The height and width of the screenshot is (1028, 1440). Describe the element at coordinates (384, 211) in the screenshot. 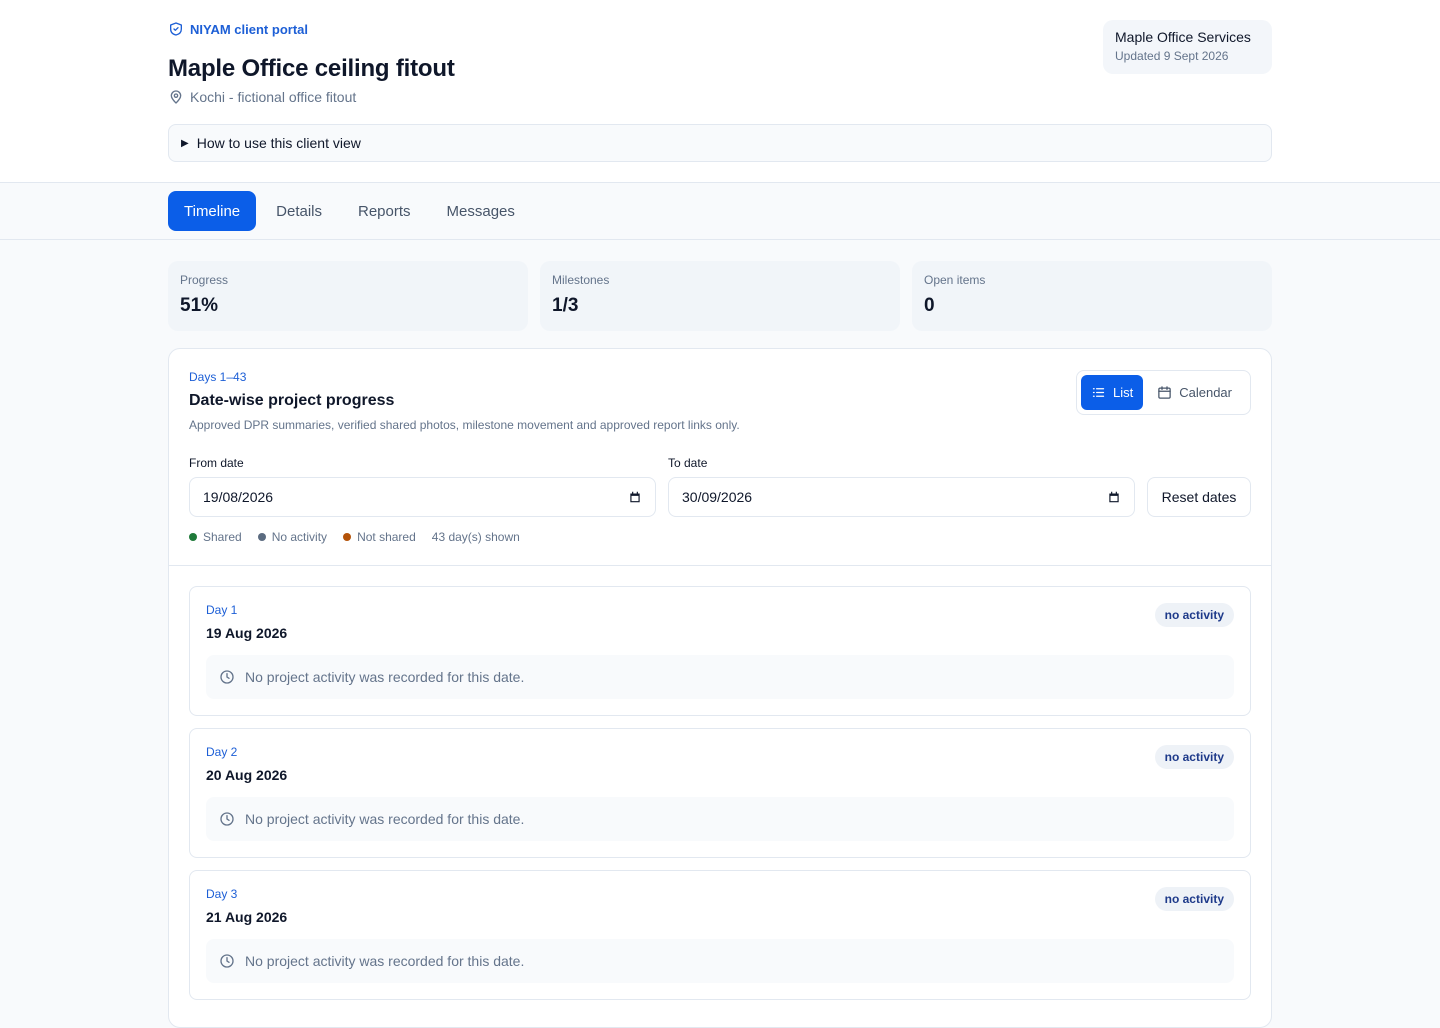

I see `tab-reports: Reports` at that location.